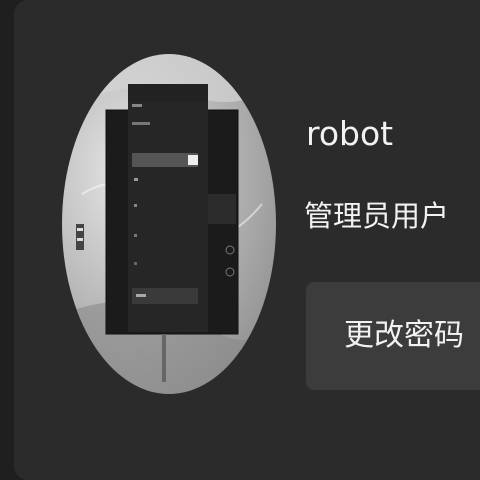 This screenshot has height=480, width=480. What do you see at coordinates (377, 216) in the screenshot?
I see `user-role: 管理员用户` at bounding box center [377, 216].